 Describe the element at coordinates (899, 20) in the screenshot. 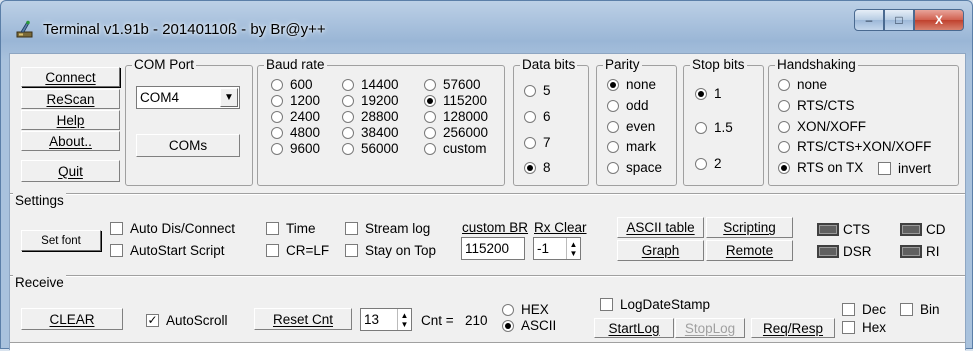

I see `maximize-button: □` at that location.